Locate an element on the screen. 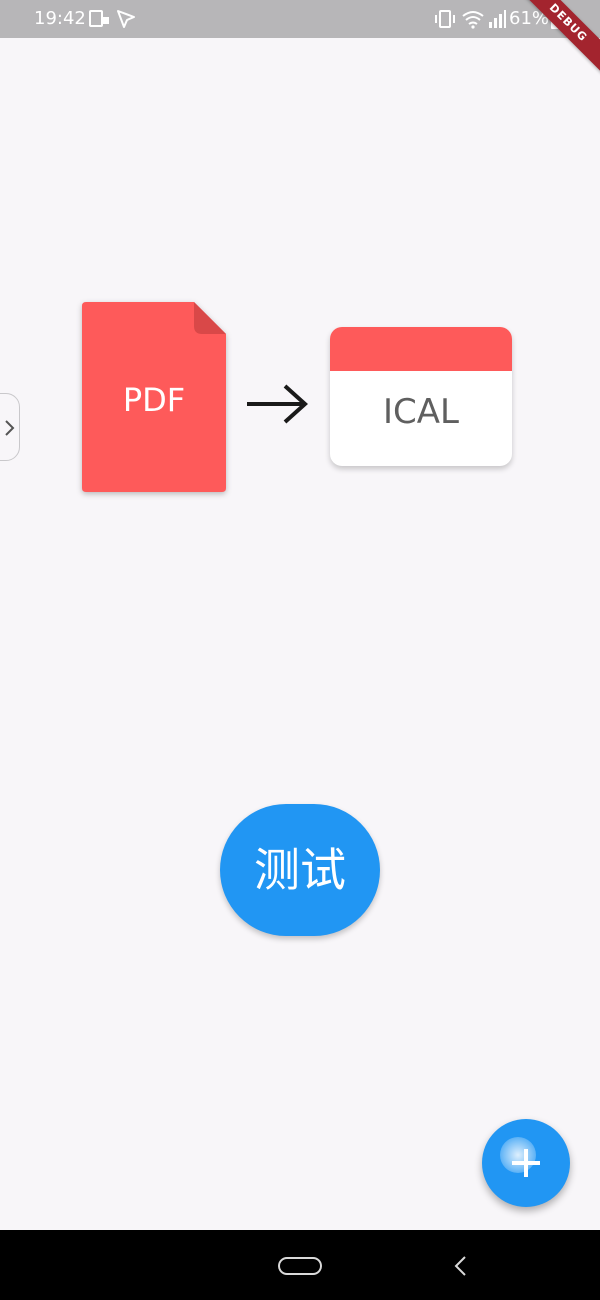  status-time: 19:42 is located at coordinates (60, 18).